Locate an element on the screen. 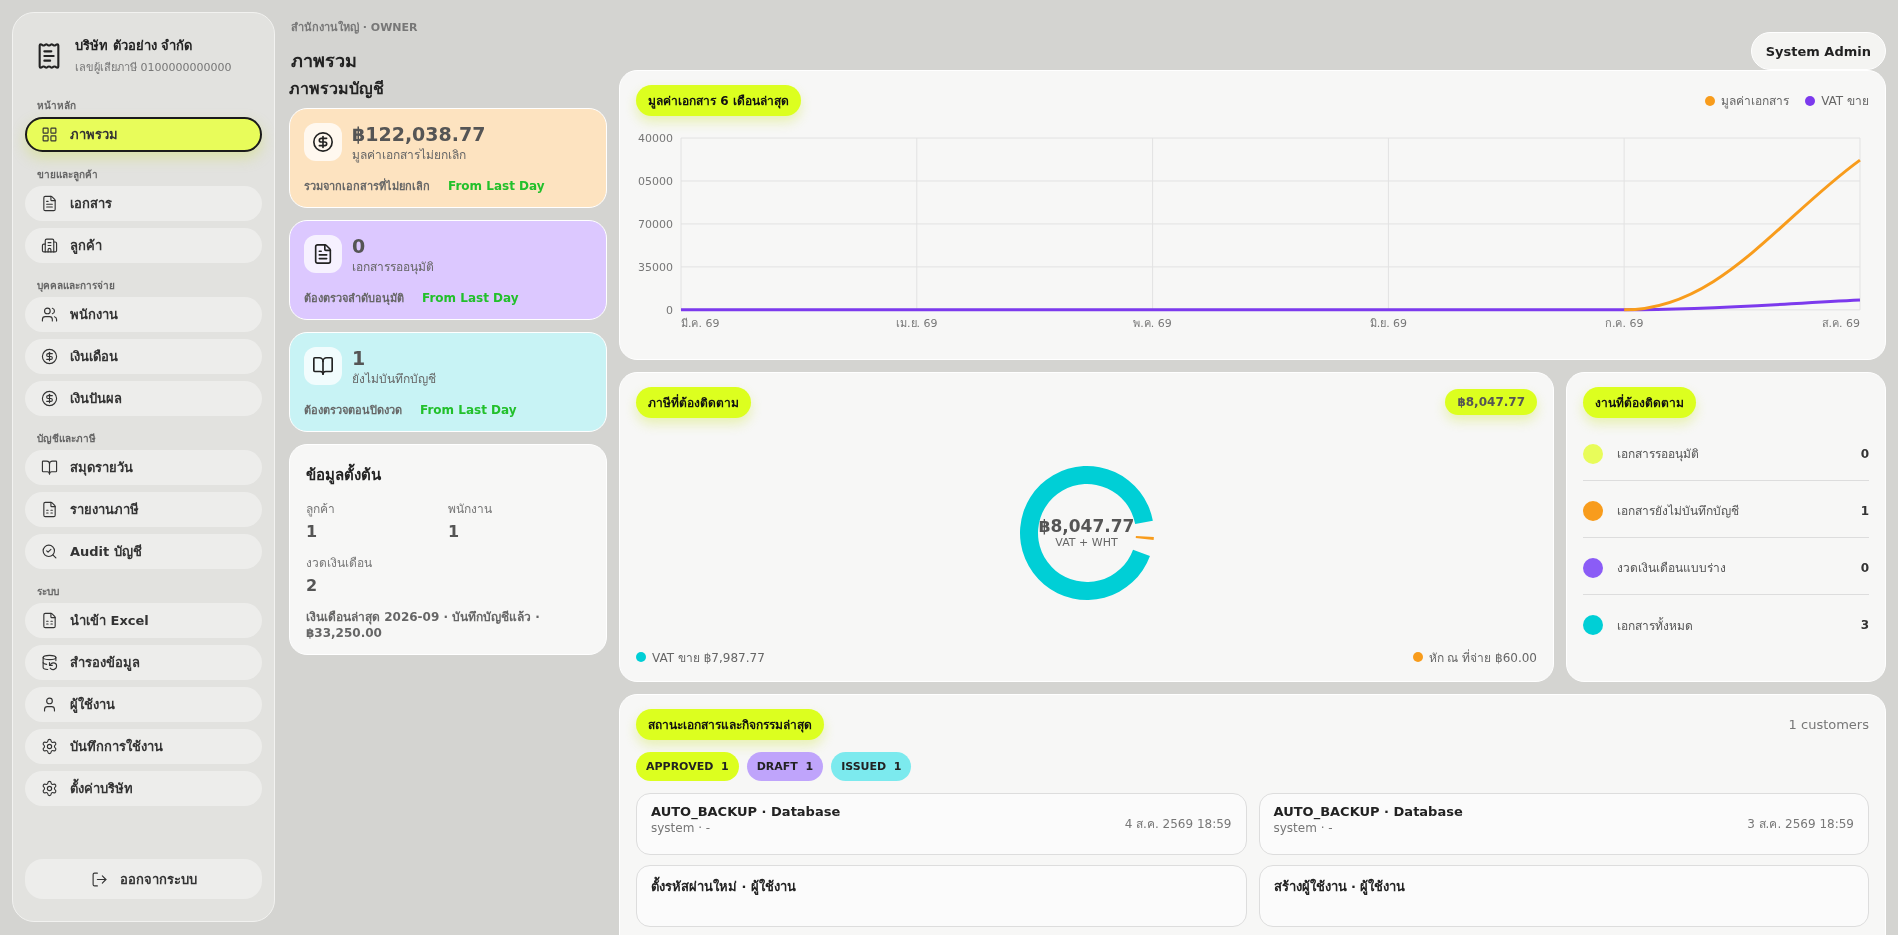 The height and width of the screenshot is (935, 1898). y-tick-label: 70000 is located at coordinates (655, 224).